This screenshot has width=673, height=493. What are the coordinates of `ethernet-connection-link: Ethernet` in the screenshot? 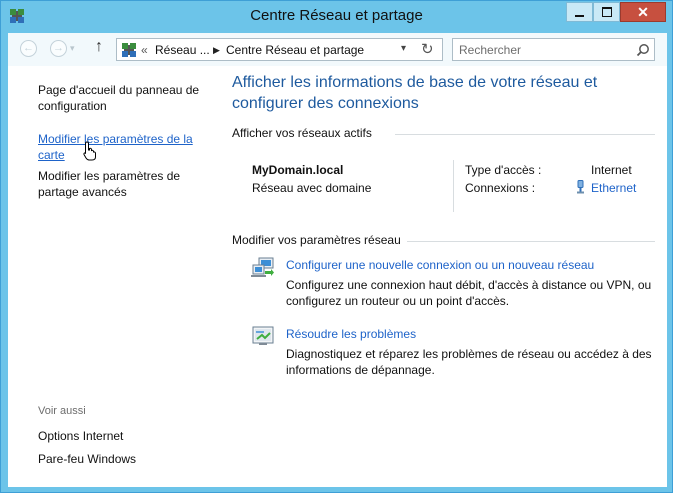 It's located at (613, 188).